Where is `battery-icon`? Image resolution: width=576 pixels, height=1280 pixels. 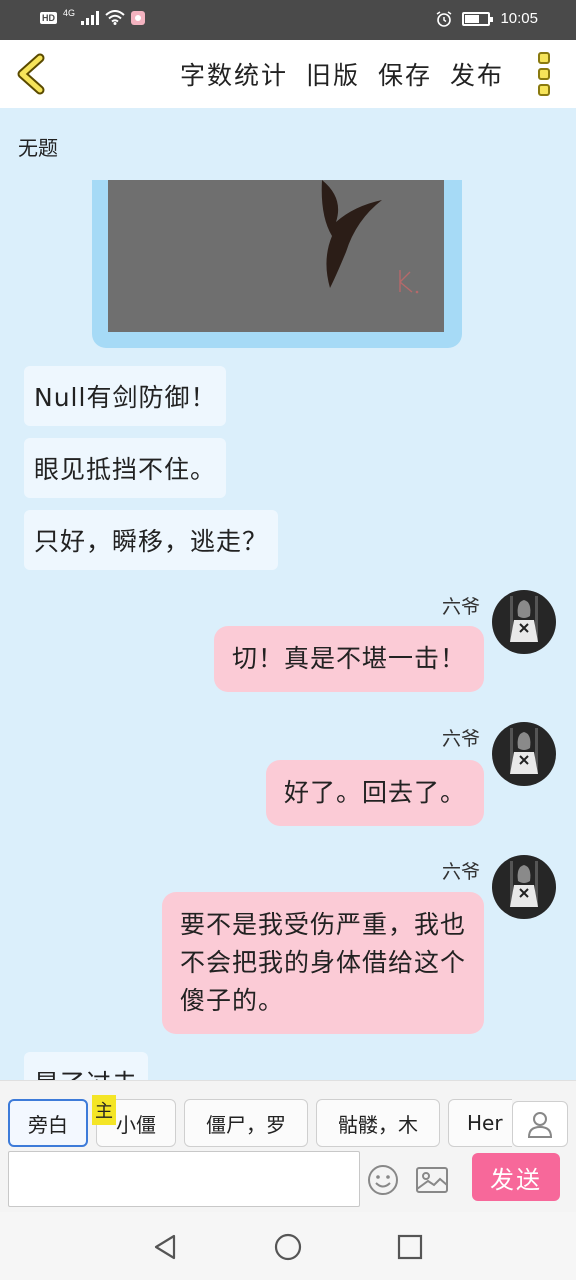 battery-icon is located at coordinates (478, 18).